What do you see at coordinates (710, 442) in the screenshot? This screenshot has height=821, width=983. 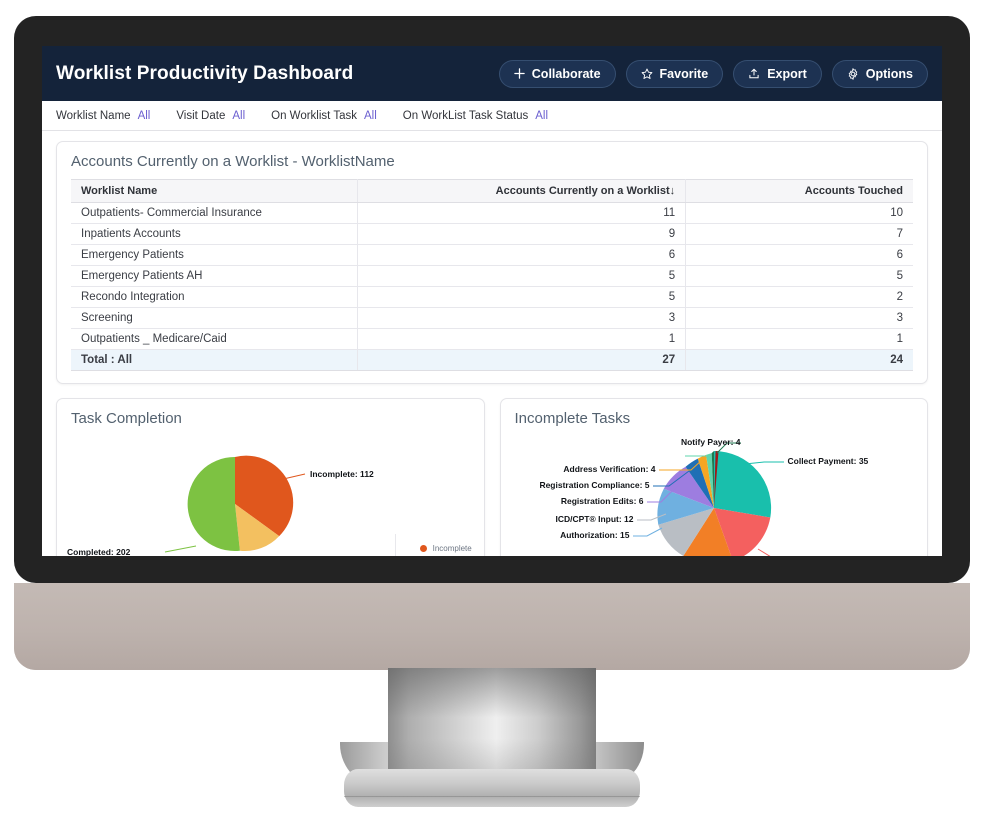 I see `pie-label-notify-payer: Notify Payer: 4` at bounding box center [710, 442].